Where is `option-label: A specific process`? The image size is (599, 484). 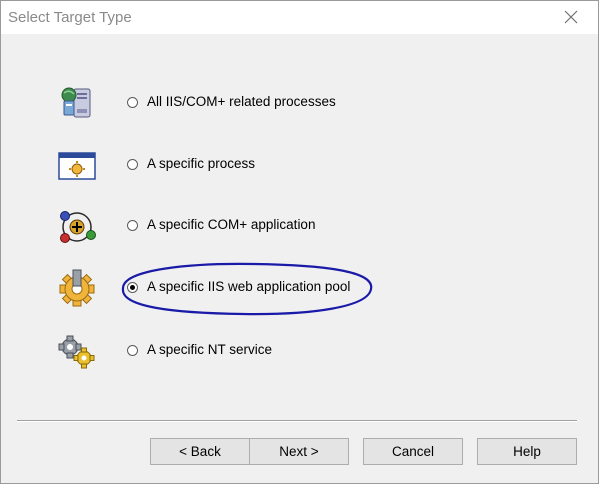 option-label: A specific process is located at coordinates (201, 163).